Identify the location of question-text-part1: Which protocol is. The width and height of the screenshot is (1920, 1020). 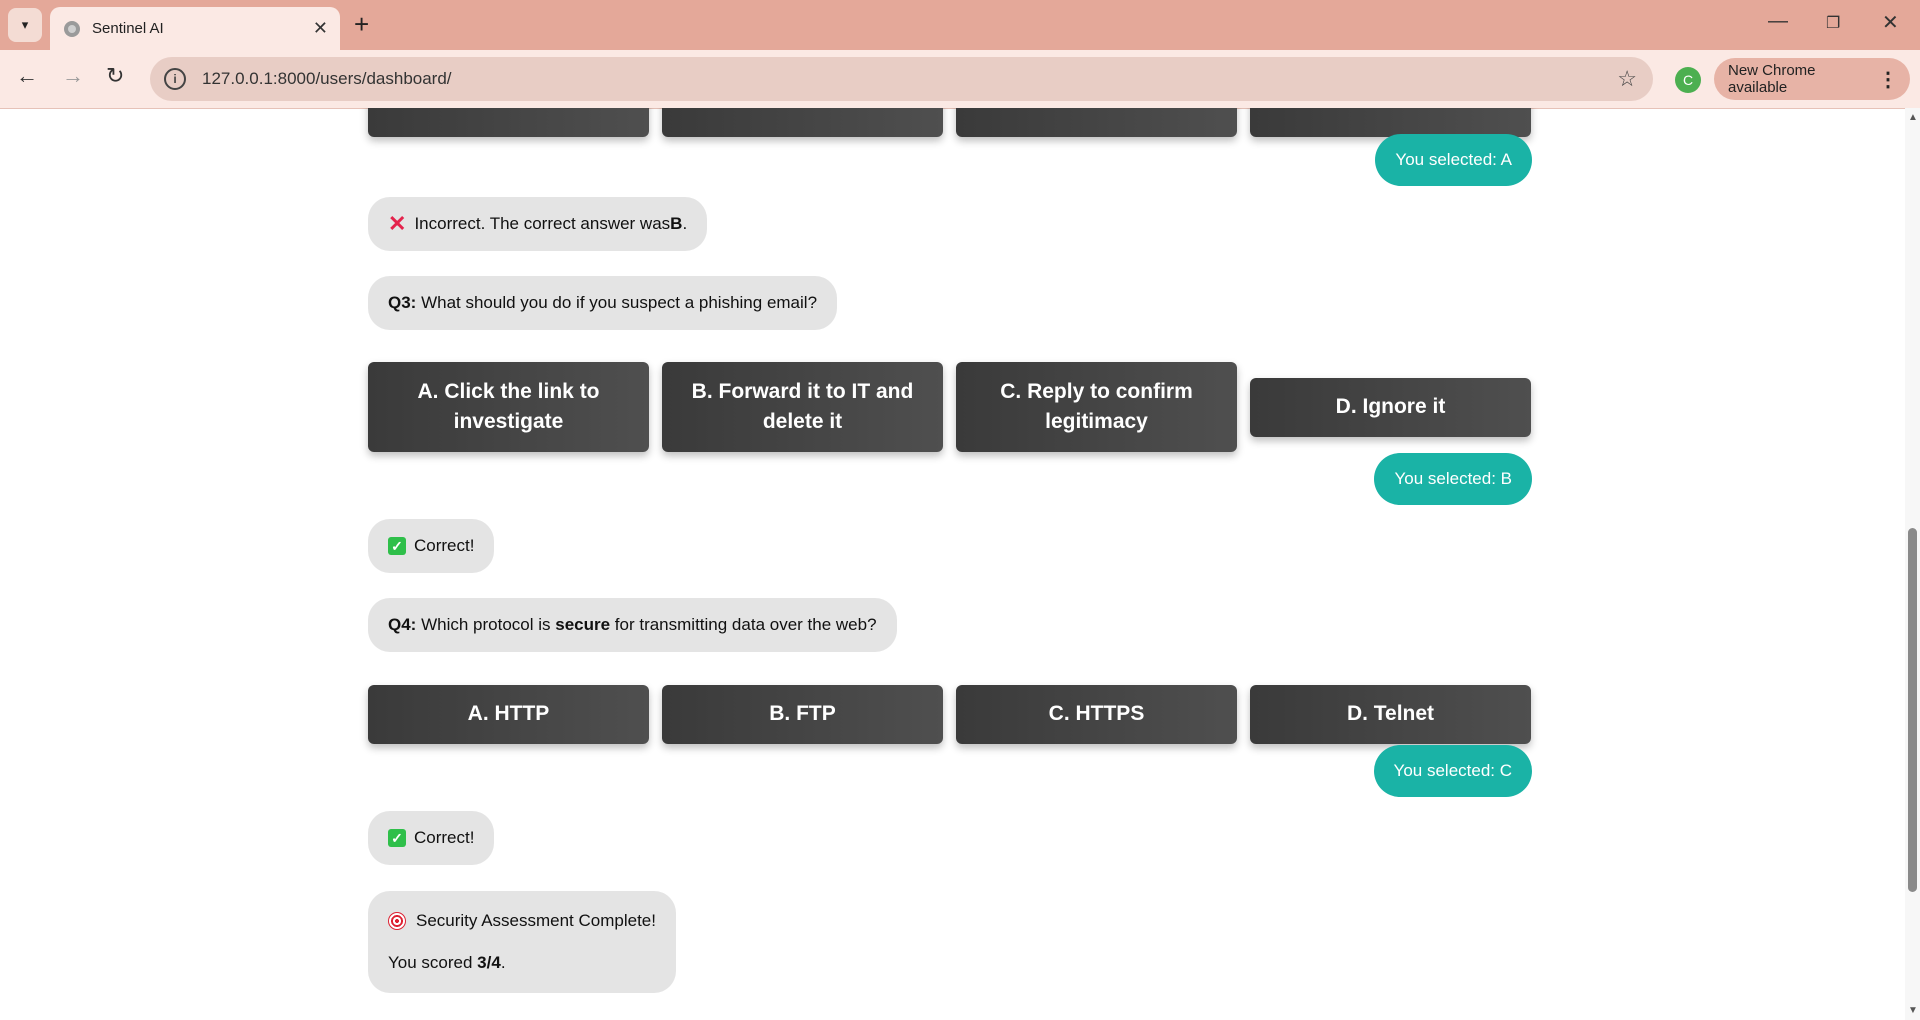
(486, 624).